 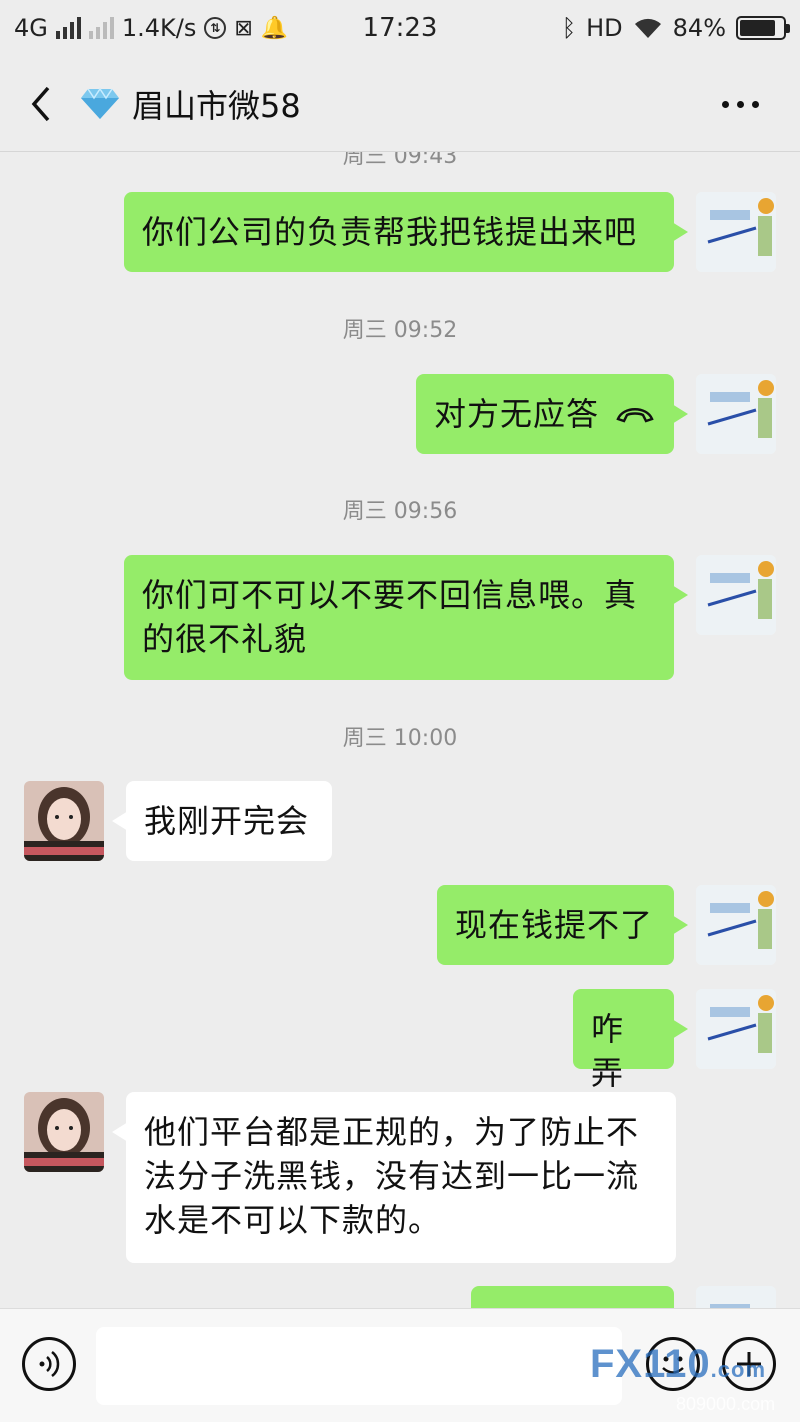 What do you see at coordinates (100, 103) in the screenshot?
I see `diamond-icon` at bounding box center [100, 103].